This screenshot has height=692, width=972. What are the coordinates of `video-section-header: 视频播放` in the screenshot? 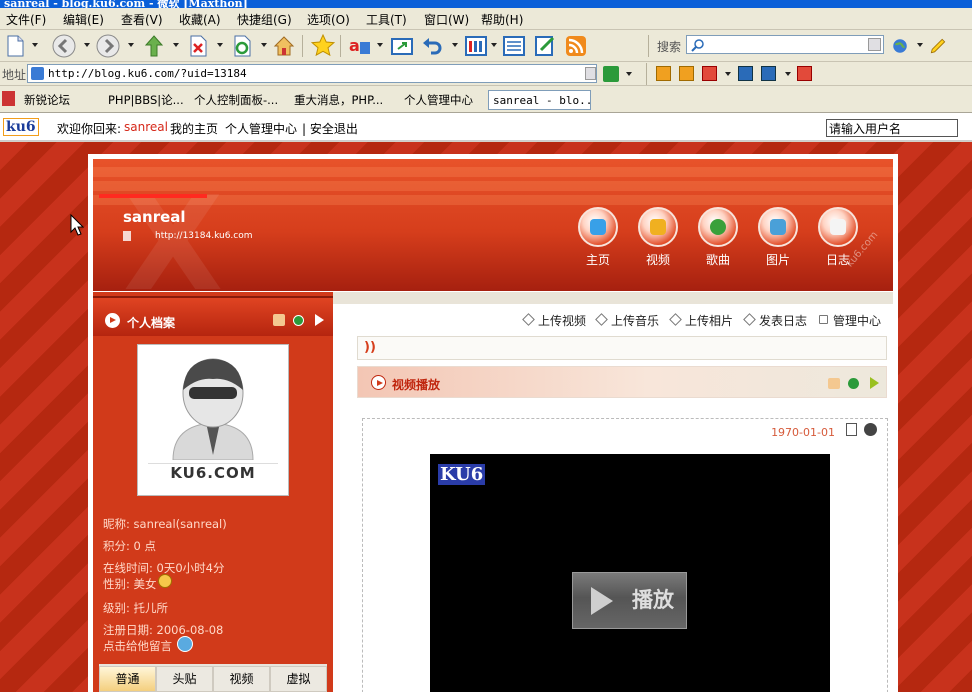 It's located at (622, 382).